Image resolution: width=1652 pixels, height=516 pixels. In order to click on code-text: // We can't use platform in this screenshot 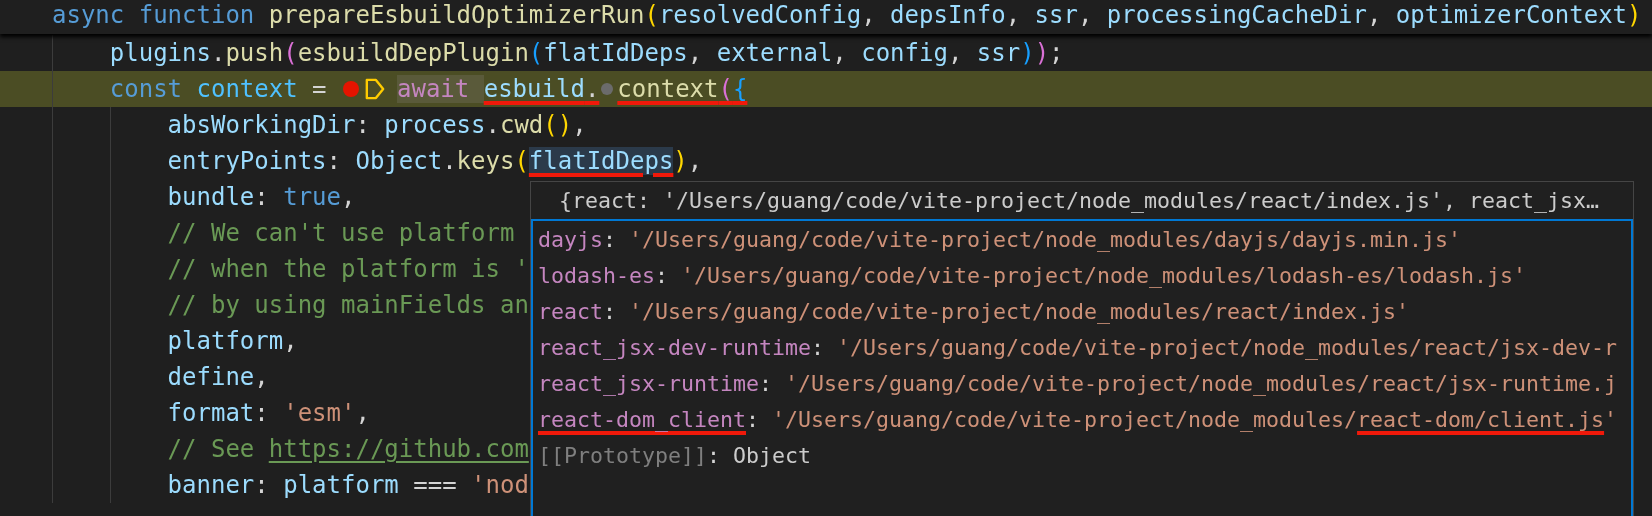, I will do `click(341, 233)`.